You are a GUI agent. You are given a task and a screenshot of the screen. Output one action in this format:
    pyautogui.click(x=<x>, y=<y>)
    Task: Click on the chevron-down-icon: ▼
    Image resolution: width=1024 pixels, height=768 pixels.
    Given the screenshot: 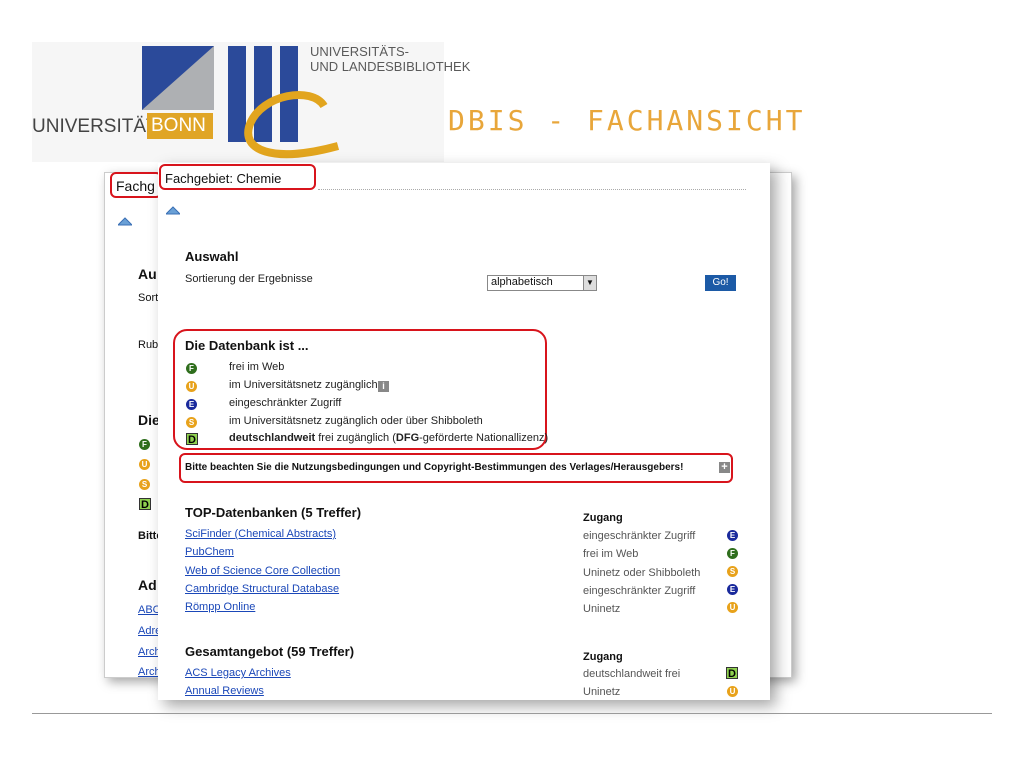 What is the action you would take?
    pyautogui.click(x=589, y=283)
    